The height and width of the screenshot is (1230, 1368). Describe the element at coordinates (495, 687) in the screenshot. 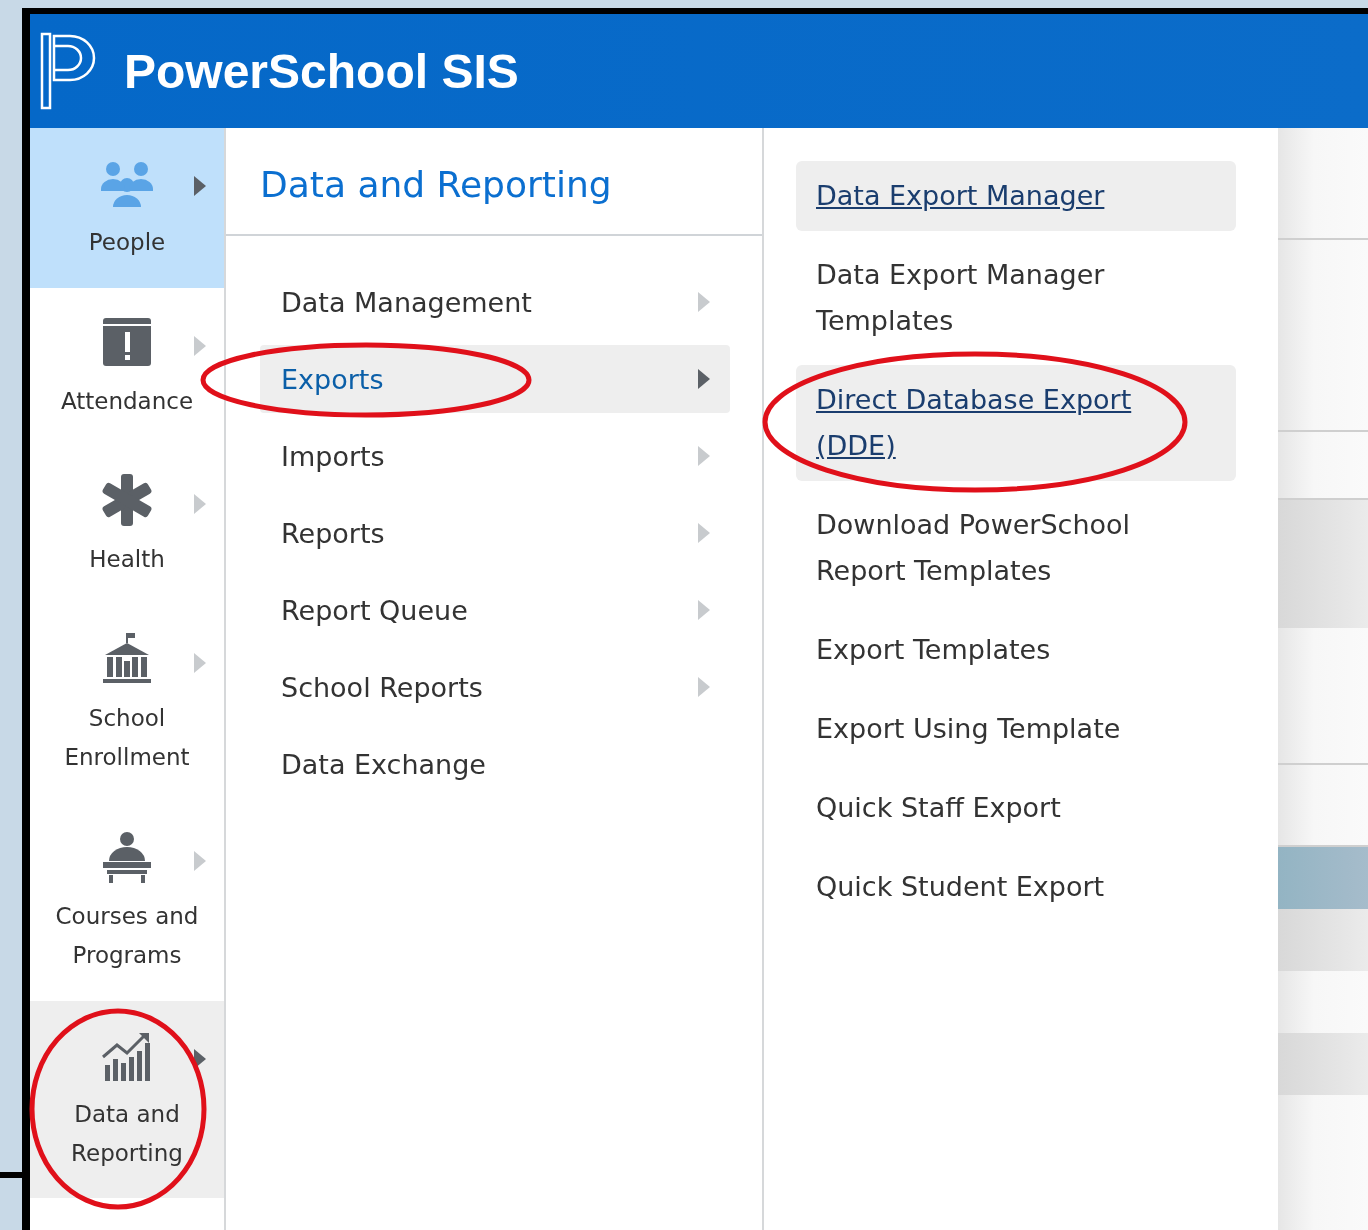

I see `menu-item: School Reports` at that location.